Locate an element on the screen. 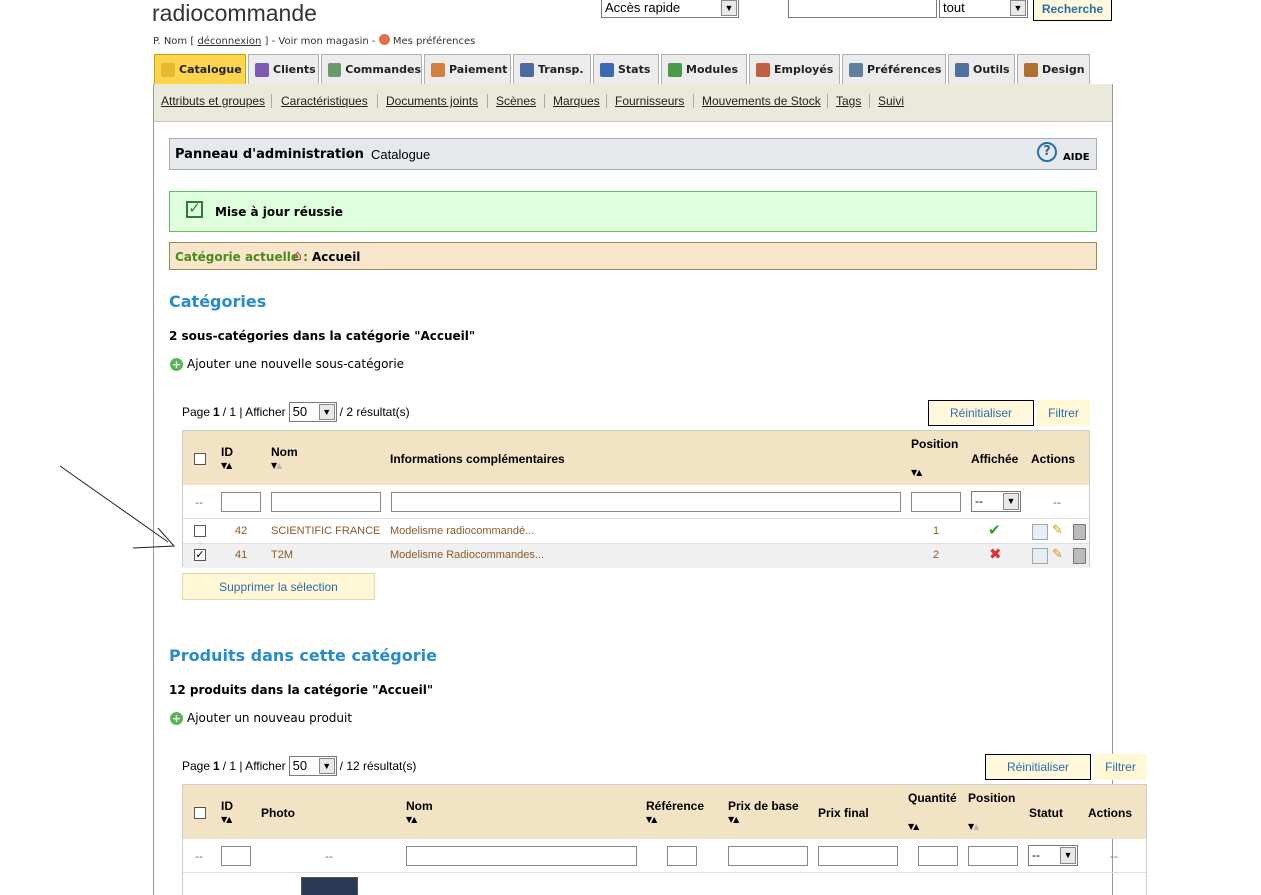 The image size is (1261, 895). row-checkbox: ✓ is located at coordinates (200, 555).